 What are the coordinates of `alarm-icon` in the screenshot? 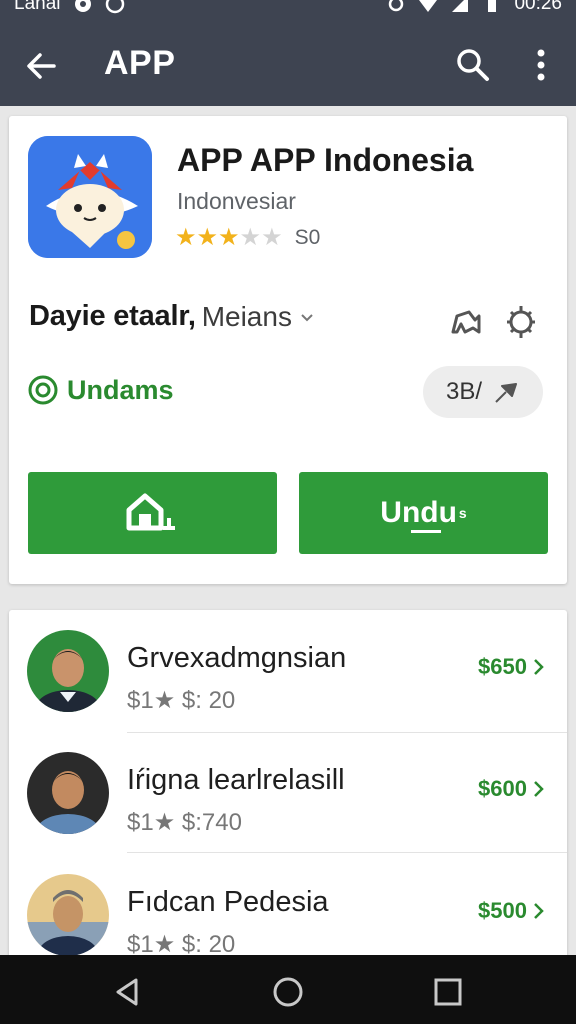 It's located at (396, 6).